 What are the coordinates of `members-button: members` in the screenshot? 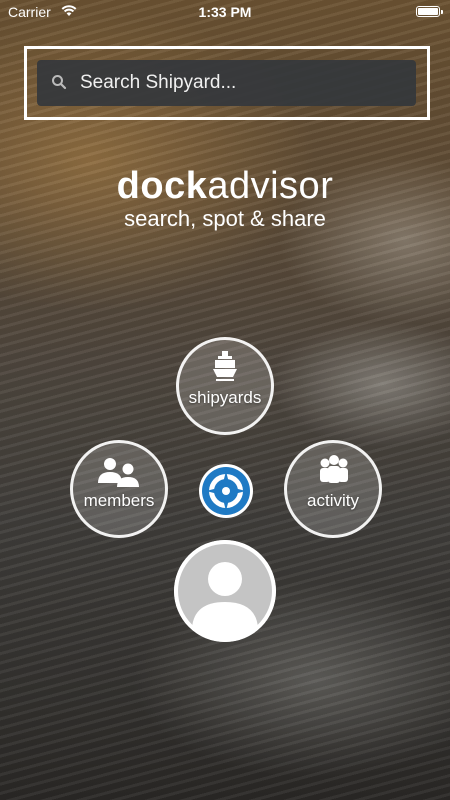 It's located at (119, 489).